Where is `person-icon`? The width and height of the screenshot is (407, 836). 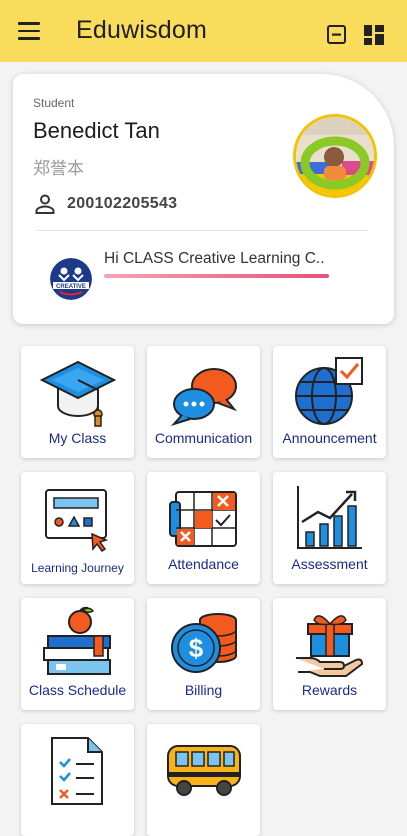 person-icon is located at coordinates (45, 204).